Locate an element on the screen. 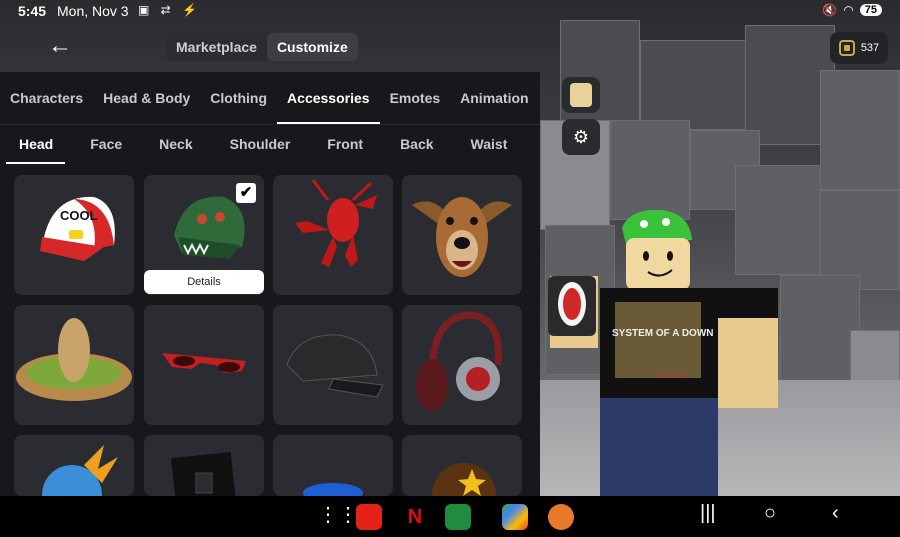 This screenshot has height=537, width=900. status-date: Mon, Nov 3 is located at coordinates (93, 11).